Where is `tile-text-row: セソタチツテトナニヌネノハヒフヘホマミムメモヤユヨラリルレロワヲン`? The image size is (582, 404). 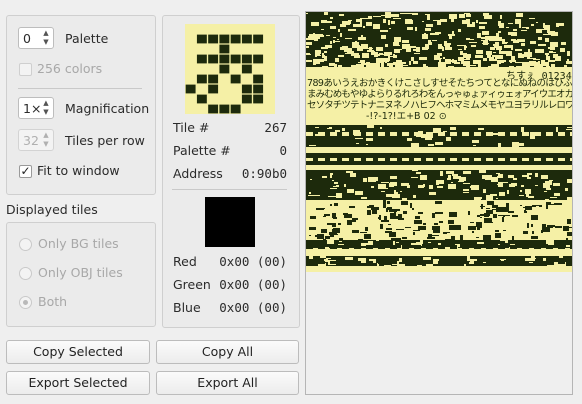
tile-text-row: セソタチツテトナニヌネノハヒフヘホマミムメモヤユヨラリルレロワヲン is located at coordinates (439, 106).